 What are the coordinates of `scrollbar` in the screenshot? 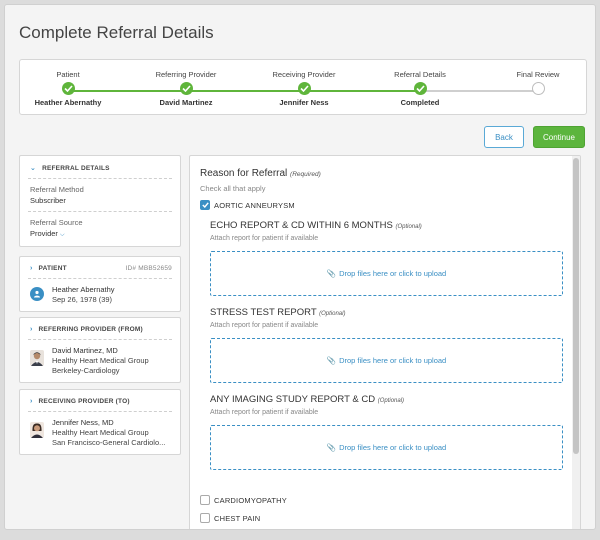 It's located at (576, 342).